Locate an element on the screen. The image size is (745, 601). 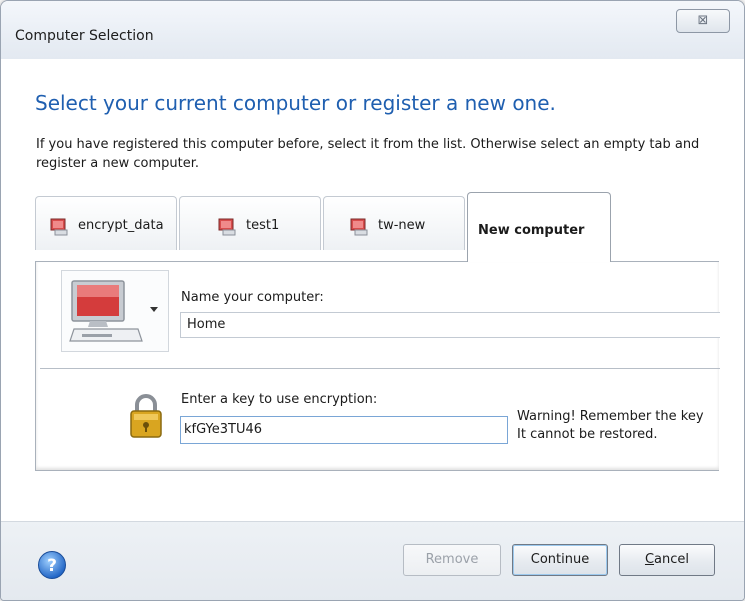
close-button: ⊠ is located at coordinates (703, 21).